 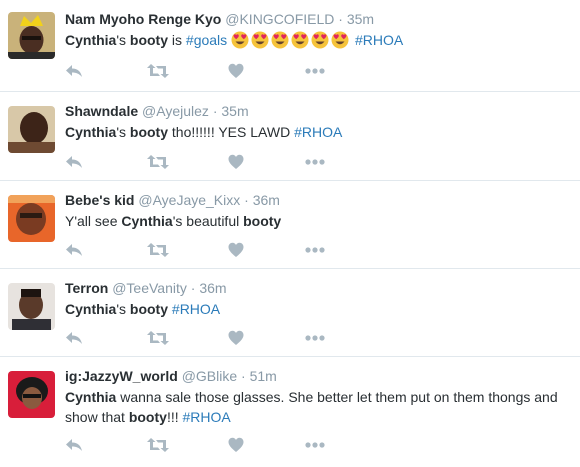 I want to click on emoji-group, so click(x=293, y=40).